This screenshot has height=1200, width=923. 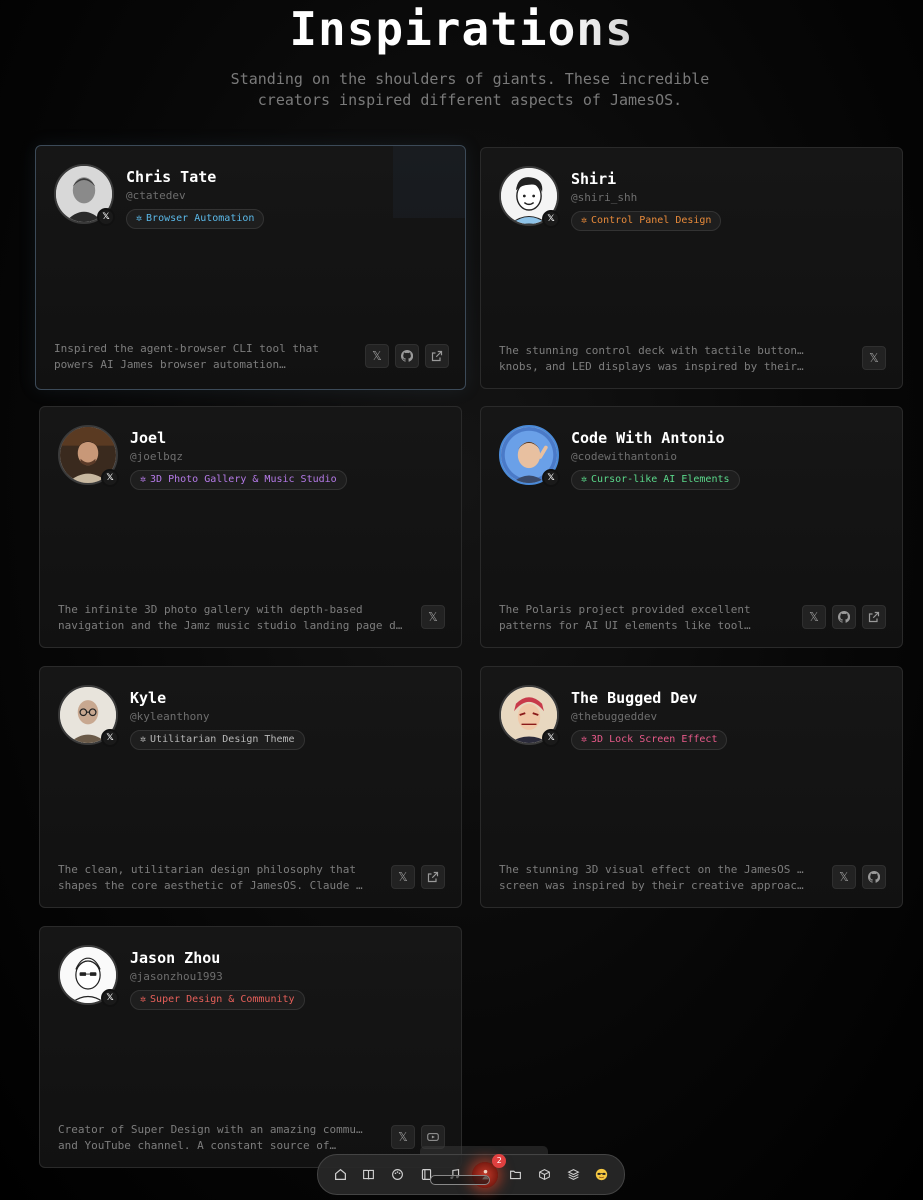 What do you see at coordinates (171, 177) in the screenshot?
I see `creator-name: Chris Tate` at bounding box center [171, 177].